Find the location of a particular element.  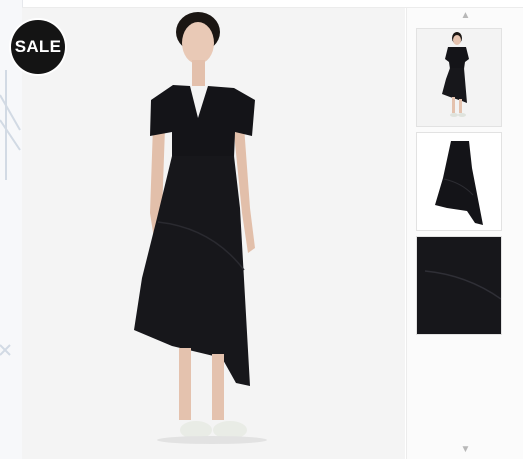

left-decorative-strip is located at coordinates (11, 229).